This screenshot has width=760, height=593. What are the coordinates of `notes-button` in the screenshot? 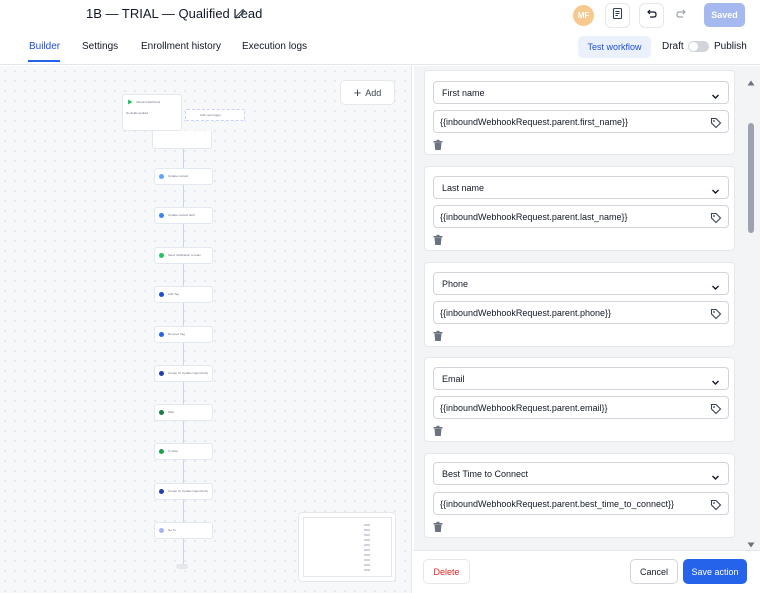 It's located at (617, 15).